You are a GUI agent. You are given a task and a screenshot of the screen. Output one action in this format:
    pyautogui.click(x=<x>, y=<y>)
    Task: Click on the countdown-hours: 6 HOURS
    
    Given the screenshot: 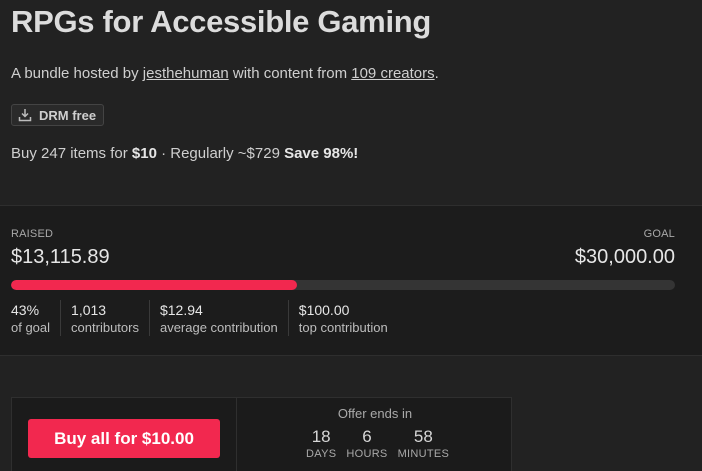 What is the action you would take?
    pyautogui.click(x=366, y=443)
    